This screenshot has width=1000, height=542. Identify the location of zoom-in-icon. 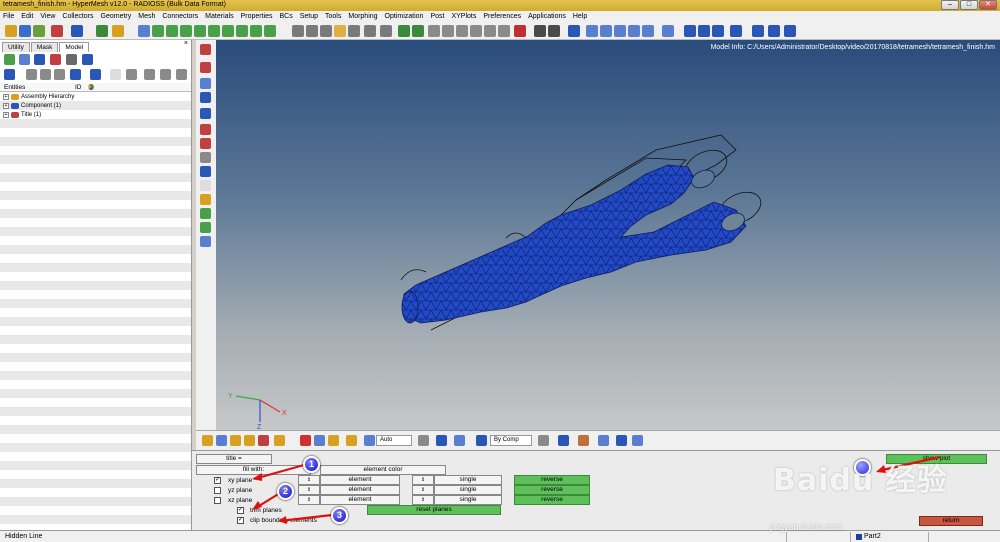
(312, 31).